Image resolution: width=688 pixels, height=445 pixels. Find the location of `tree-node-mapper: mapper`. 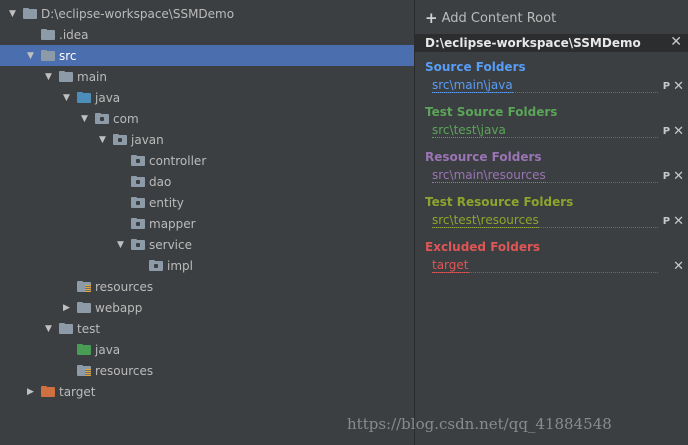

tree-node-mapper: mapper is located at coordinates (207, 223).